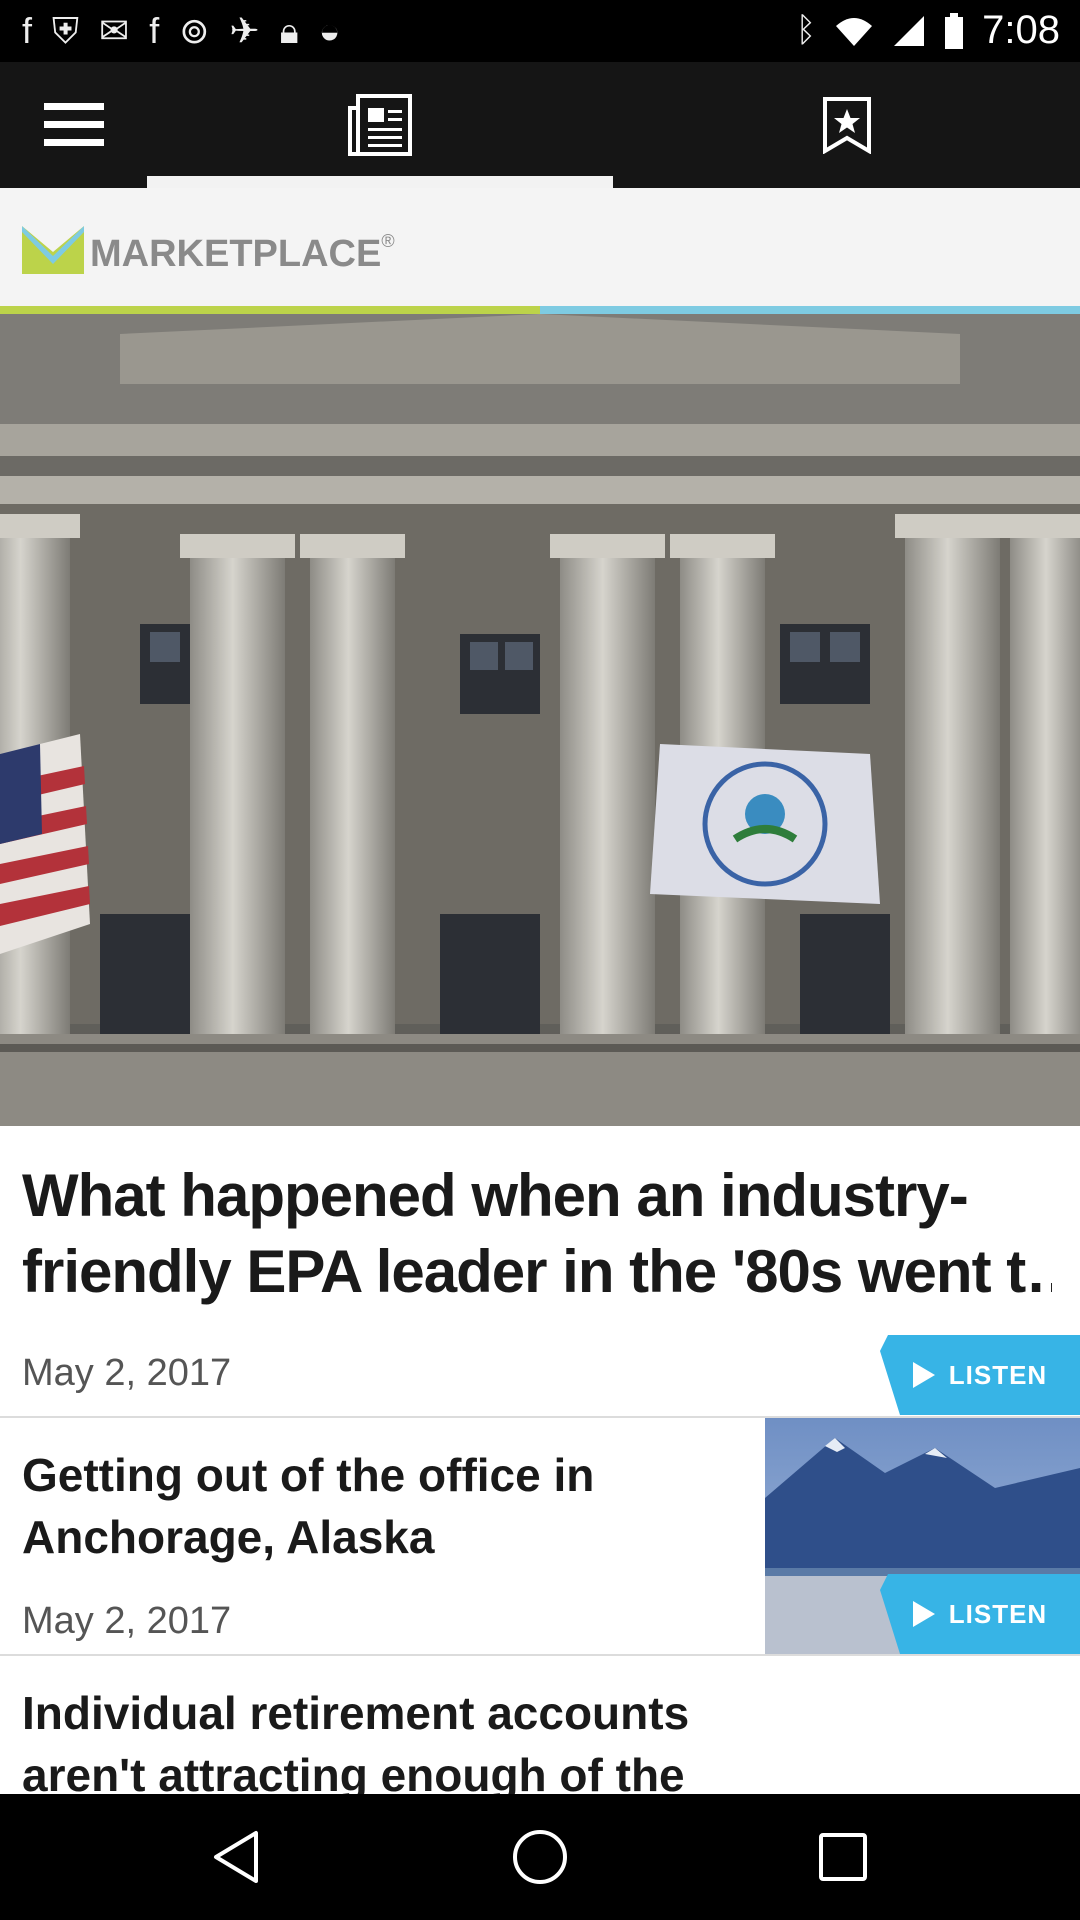 This screenshot has height=1920, width=1080. Describe the element at coordinates (806, 30) in the screenshot. I see `bluetooth-icon: ᛒ` at that location.